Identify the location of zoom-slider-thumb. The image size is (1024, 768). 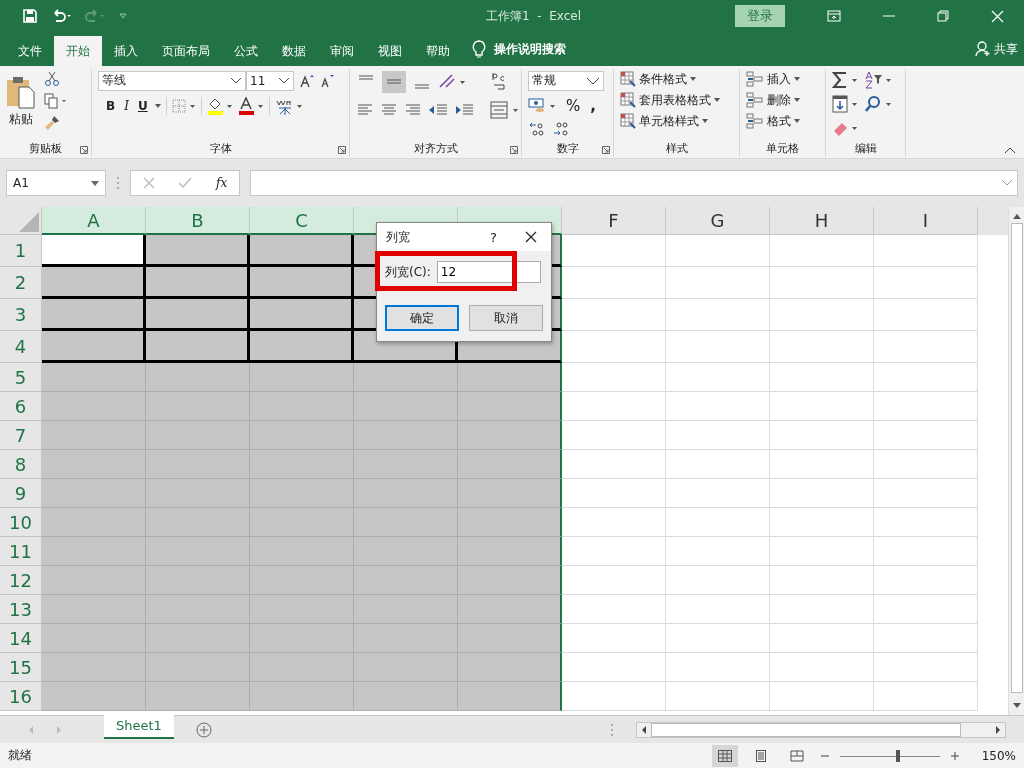
(897, 755).